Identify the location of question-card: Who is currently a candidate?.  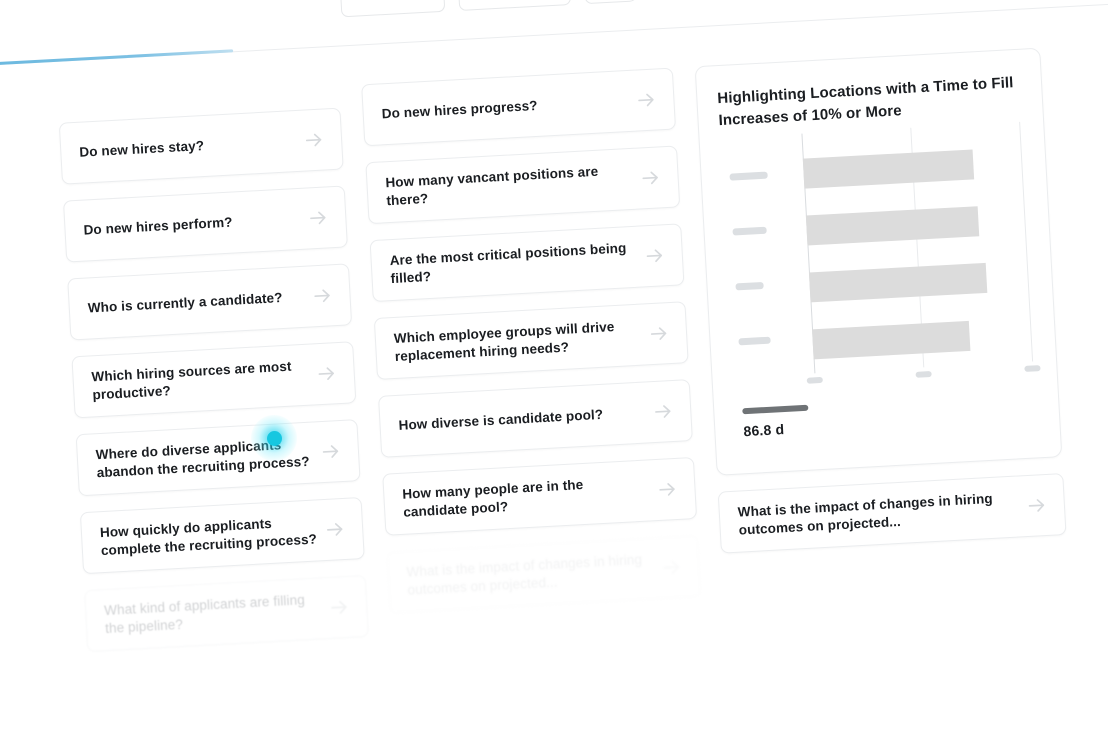
(210, 302).